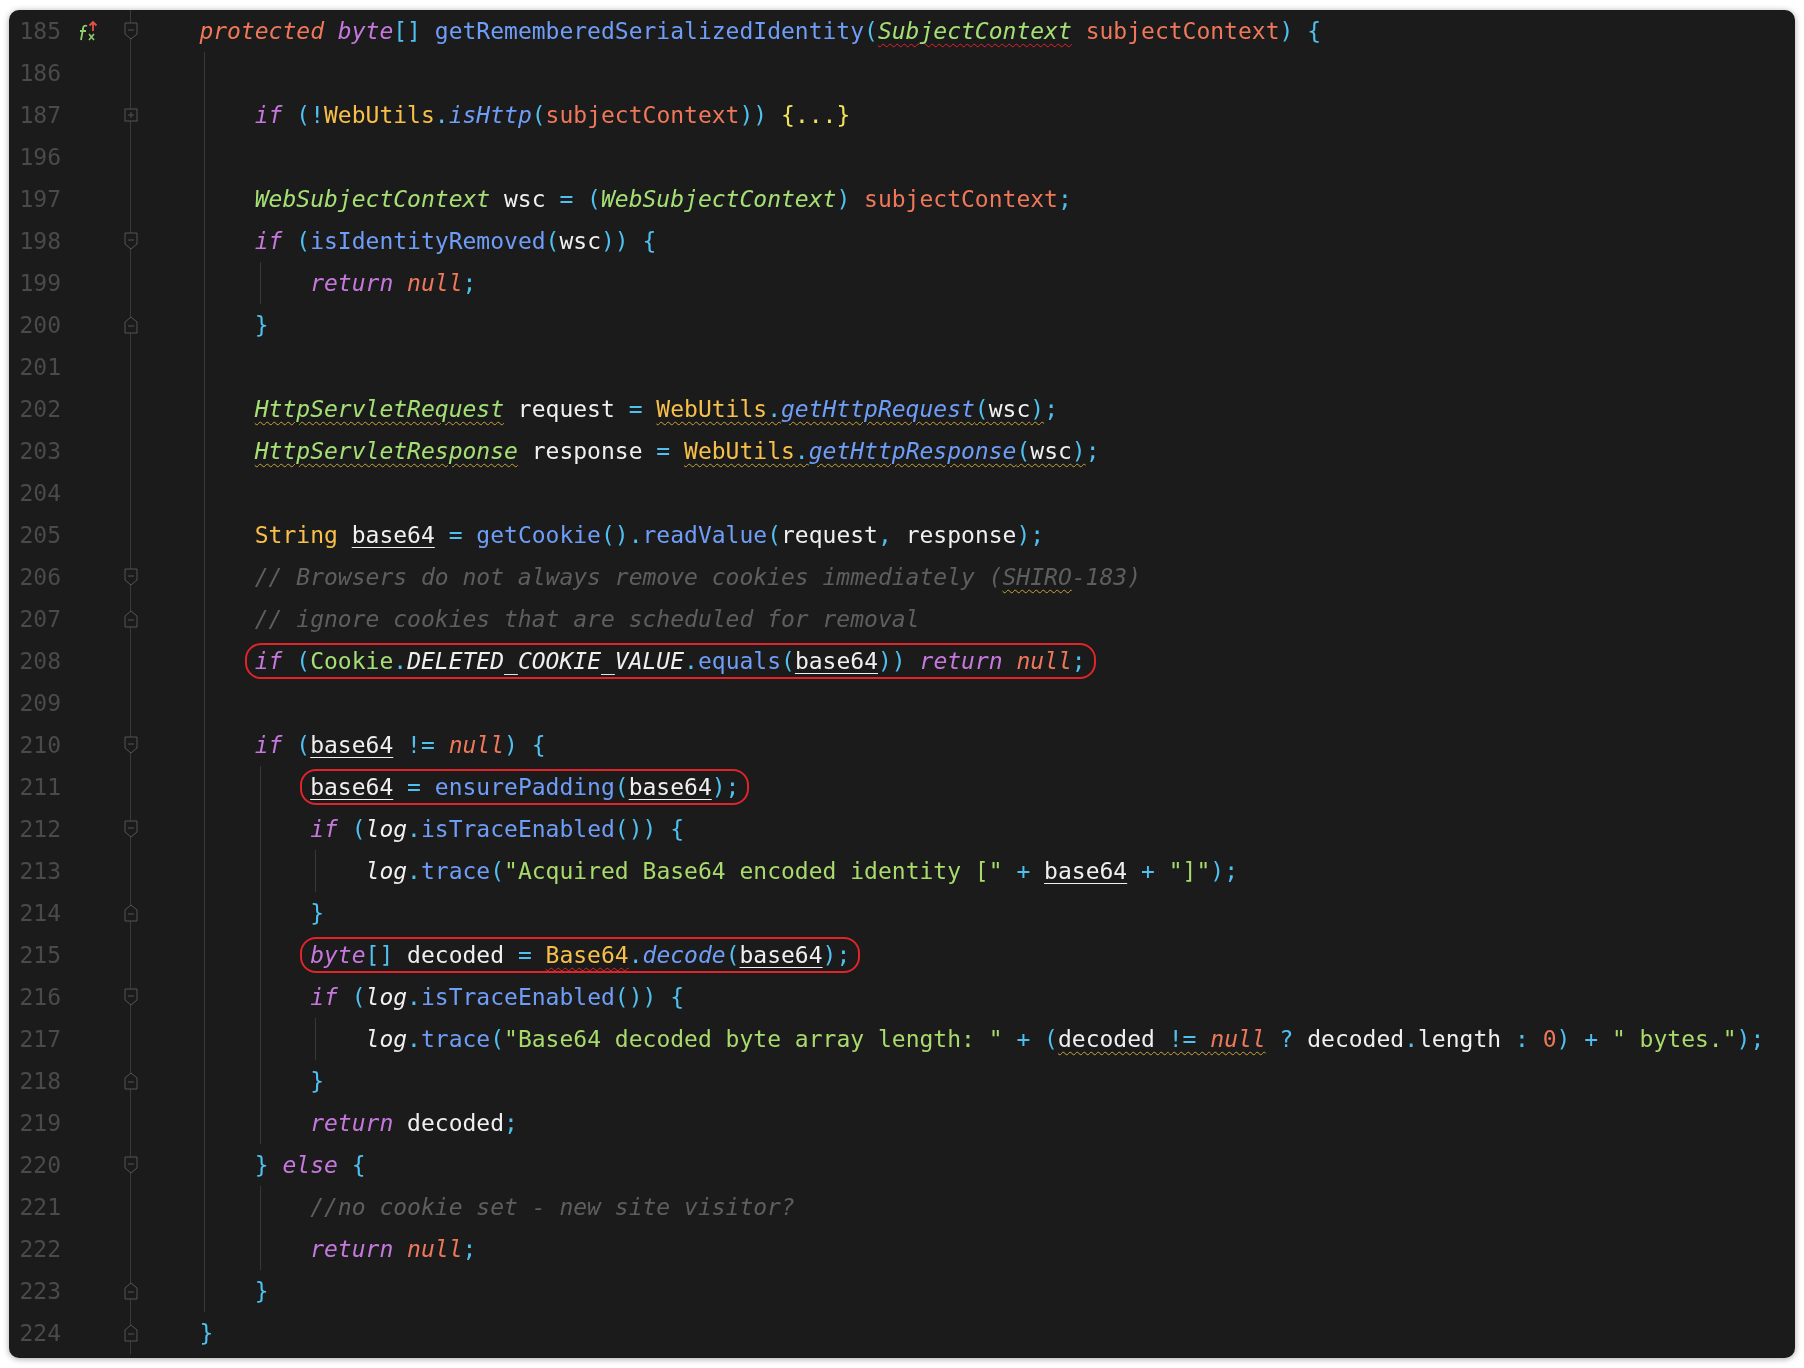  Describe the element at coordinates (1065, 1039) in the screenshot. I see `code-line: log.trace("Base64 decoded byte array length: " + (decoded != null ? decoded.length : 0) + " bytes.");` at that location.